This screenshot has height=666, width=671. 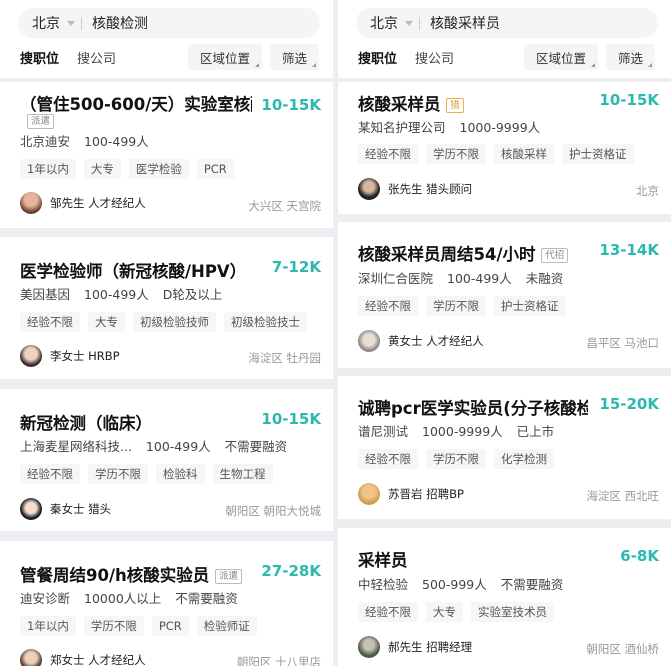 What do you see at coordinates (647, 191) in the screenshot?
I see `job-location: 北京` at bounding box center [647, 191].